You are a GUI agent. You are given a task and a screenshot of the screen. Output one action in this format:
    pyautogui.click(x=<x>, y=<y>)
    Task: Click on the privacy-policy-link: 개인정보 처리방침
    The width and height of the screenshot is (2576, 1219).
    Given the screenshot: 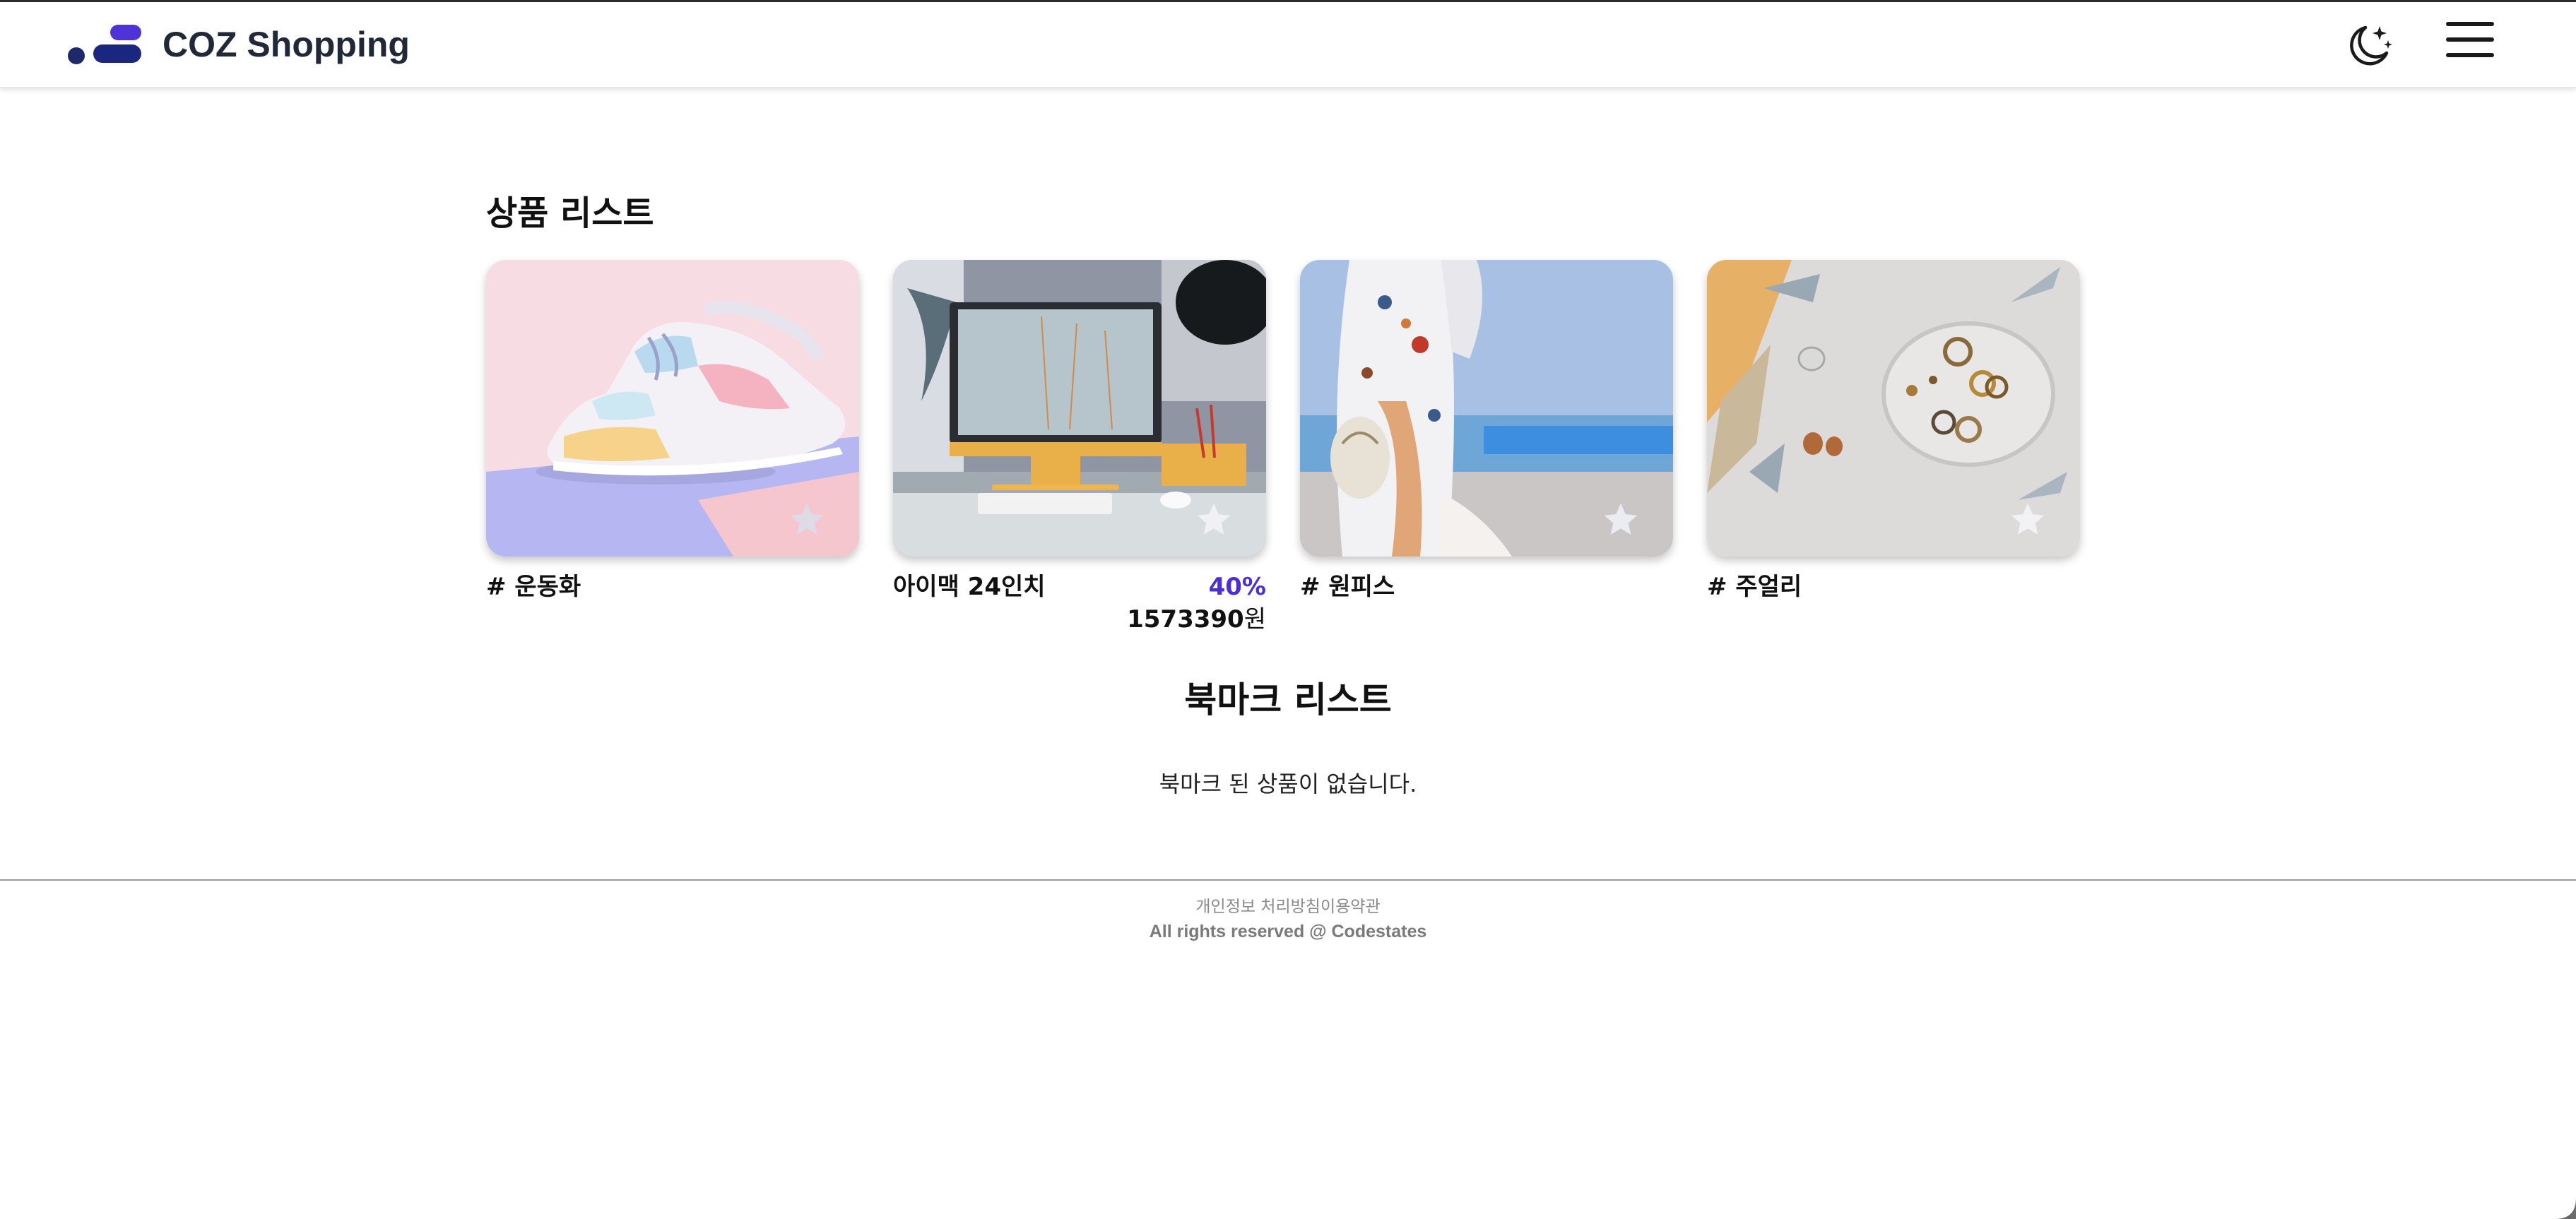 What is the action you would take?
    pyautogui.click(x=1258, y=907)
    